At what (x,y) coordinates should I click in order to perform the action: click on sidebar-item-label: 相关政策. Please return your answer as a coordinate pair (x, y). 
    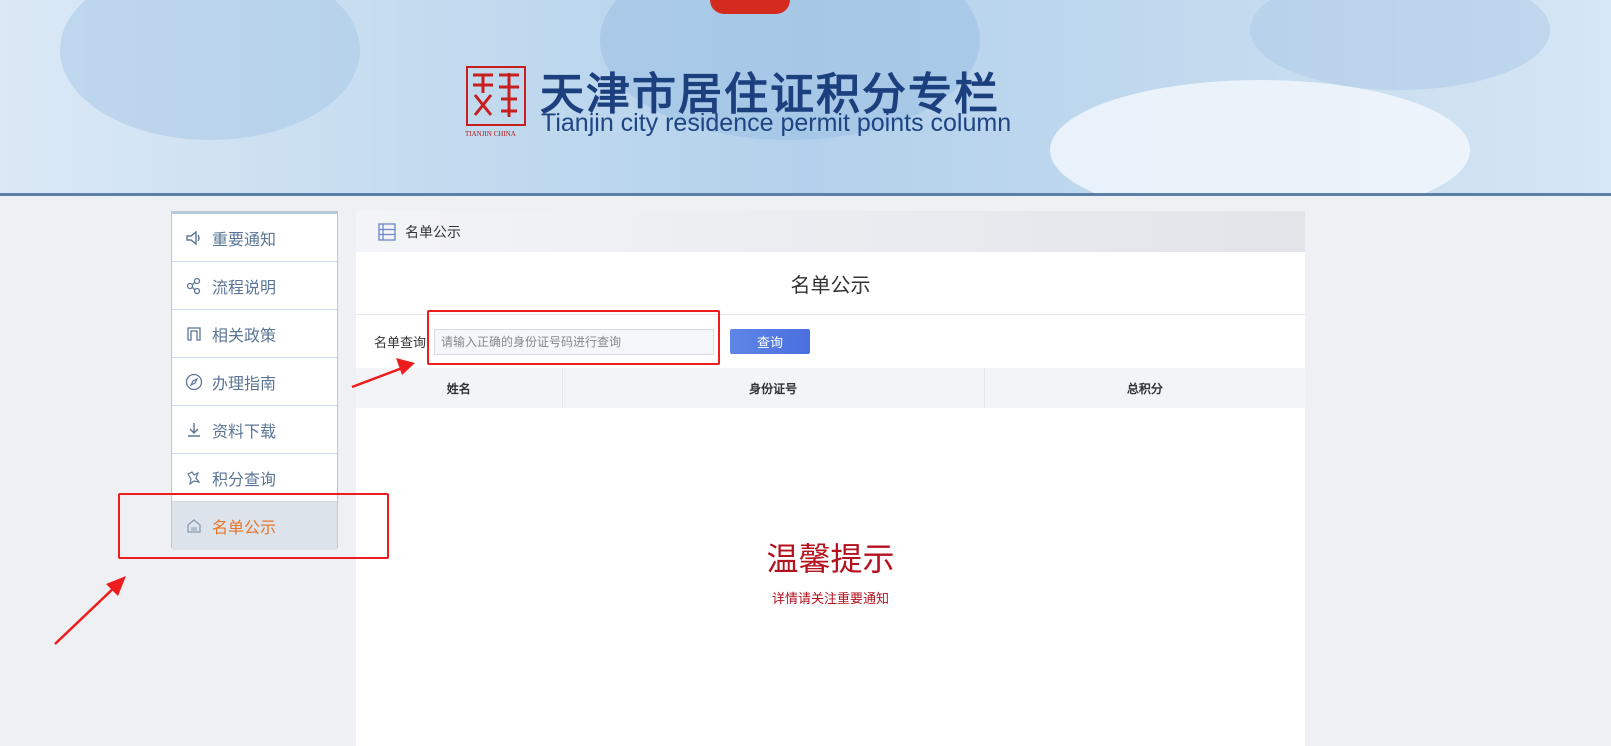
    Looking at the image, I should click on (244, 335).